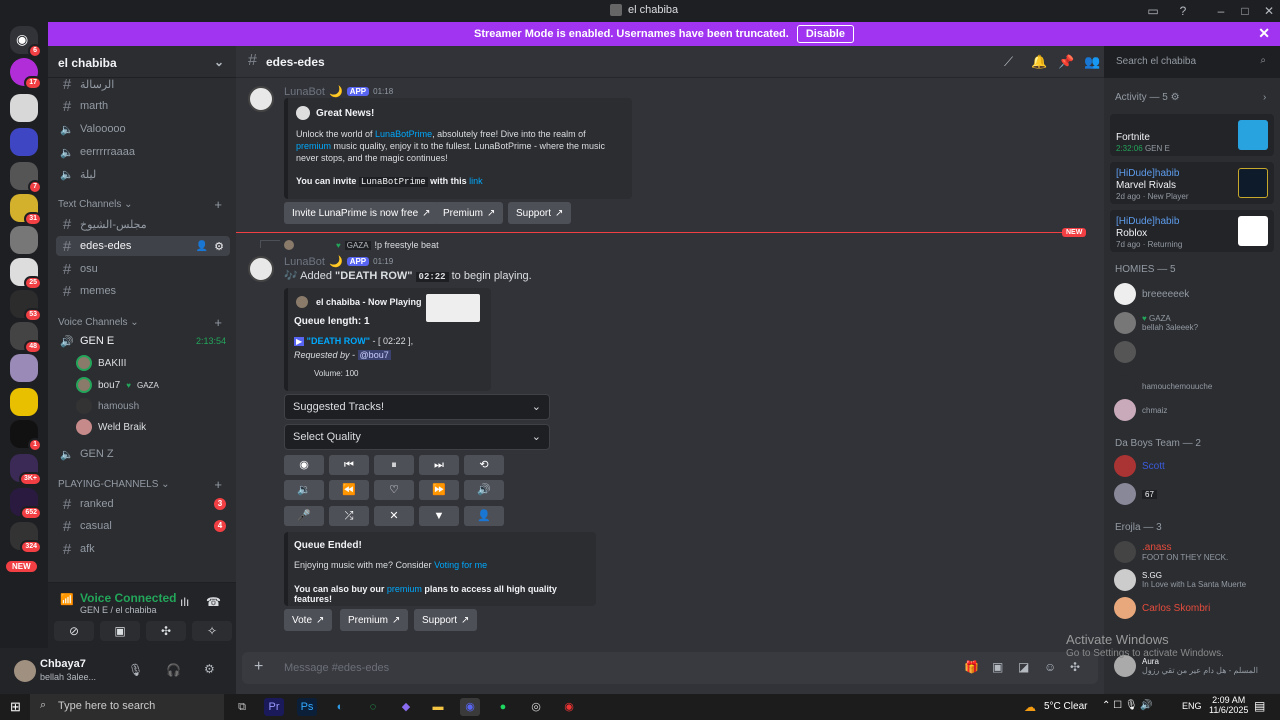  Describe the element at coordinates (1228, 705) in the screenshot. I see `clock: 2:09 AM 11/6/2025` at that location.